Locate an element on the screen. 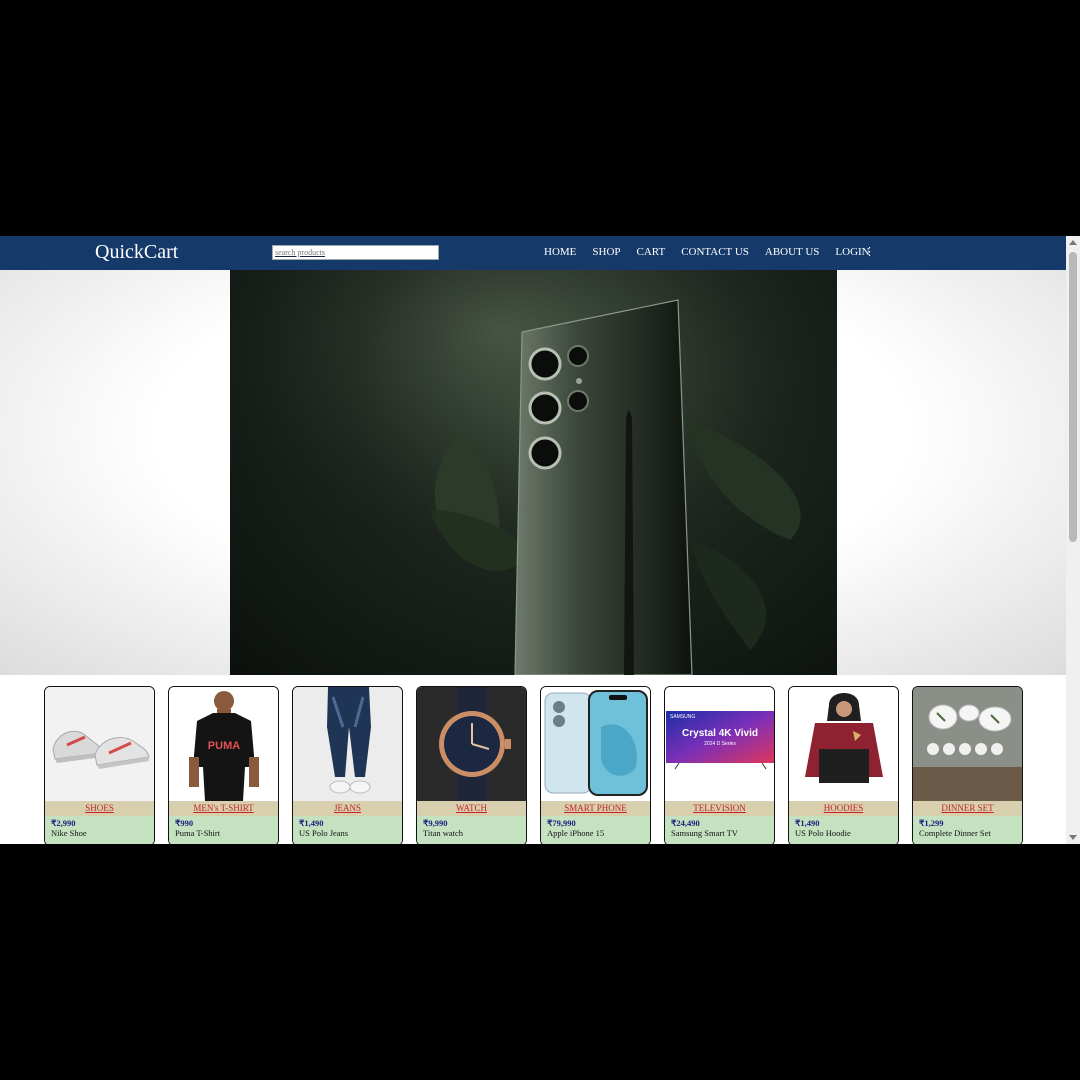  phone-image is located at coordinates (595, 744).